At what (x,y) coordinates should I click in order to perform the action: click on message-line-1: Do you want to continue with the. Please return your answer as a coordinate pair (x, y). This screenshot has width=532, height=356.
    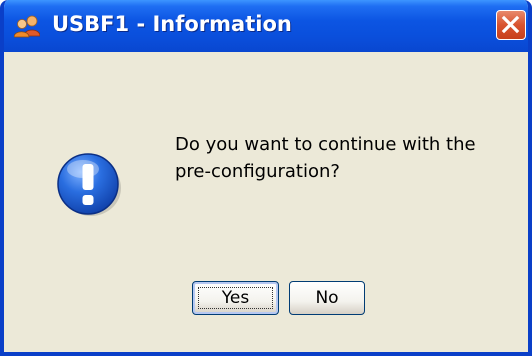
    Looking at the image, I should click on (325, 144).